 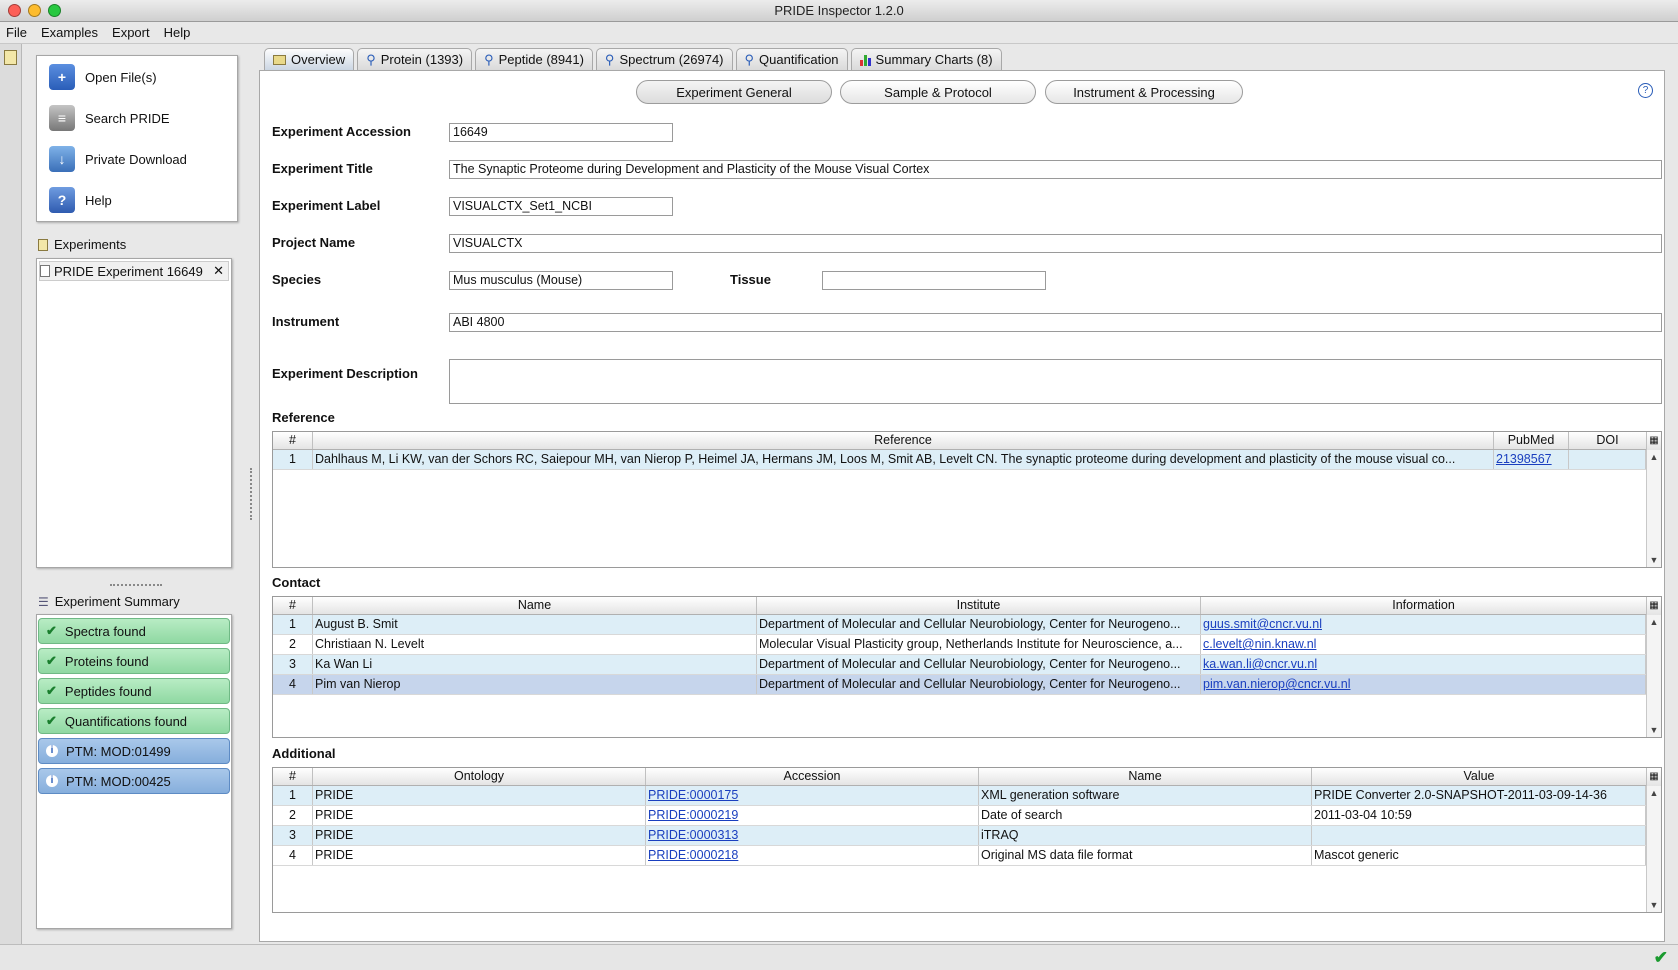 What do you see at coordinates (561, 206) in the screenshot?
I see `experiment-label-field: VISUALCTX_Set1_NCBI` at bounding box center [561, 206].